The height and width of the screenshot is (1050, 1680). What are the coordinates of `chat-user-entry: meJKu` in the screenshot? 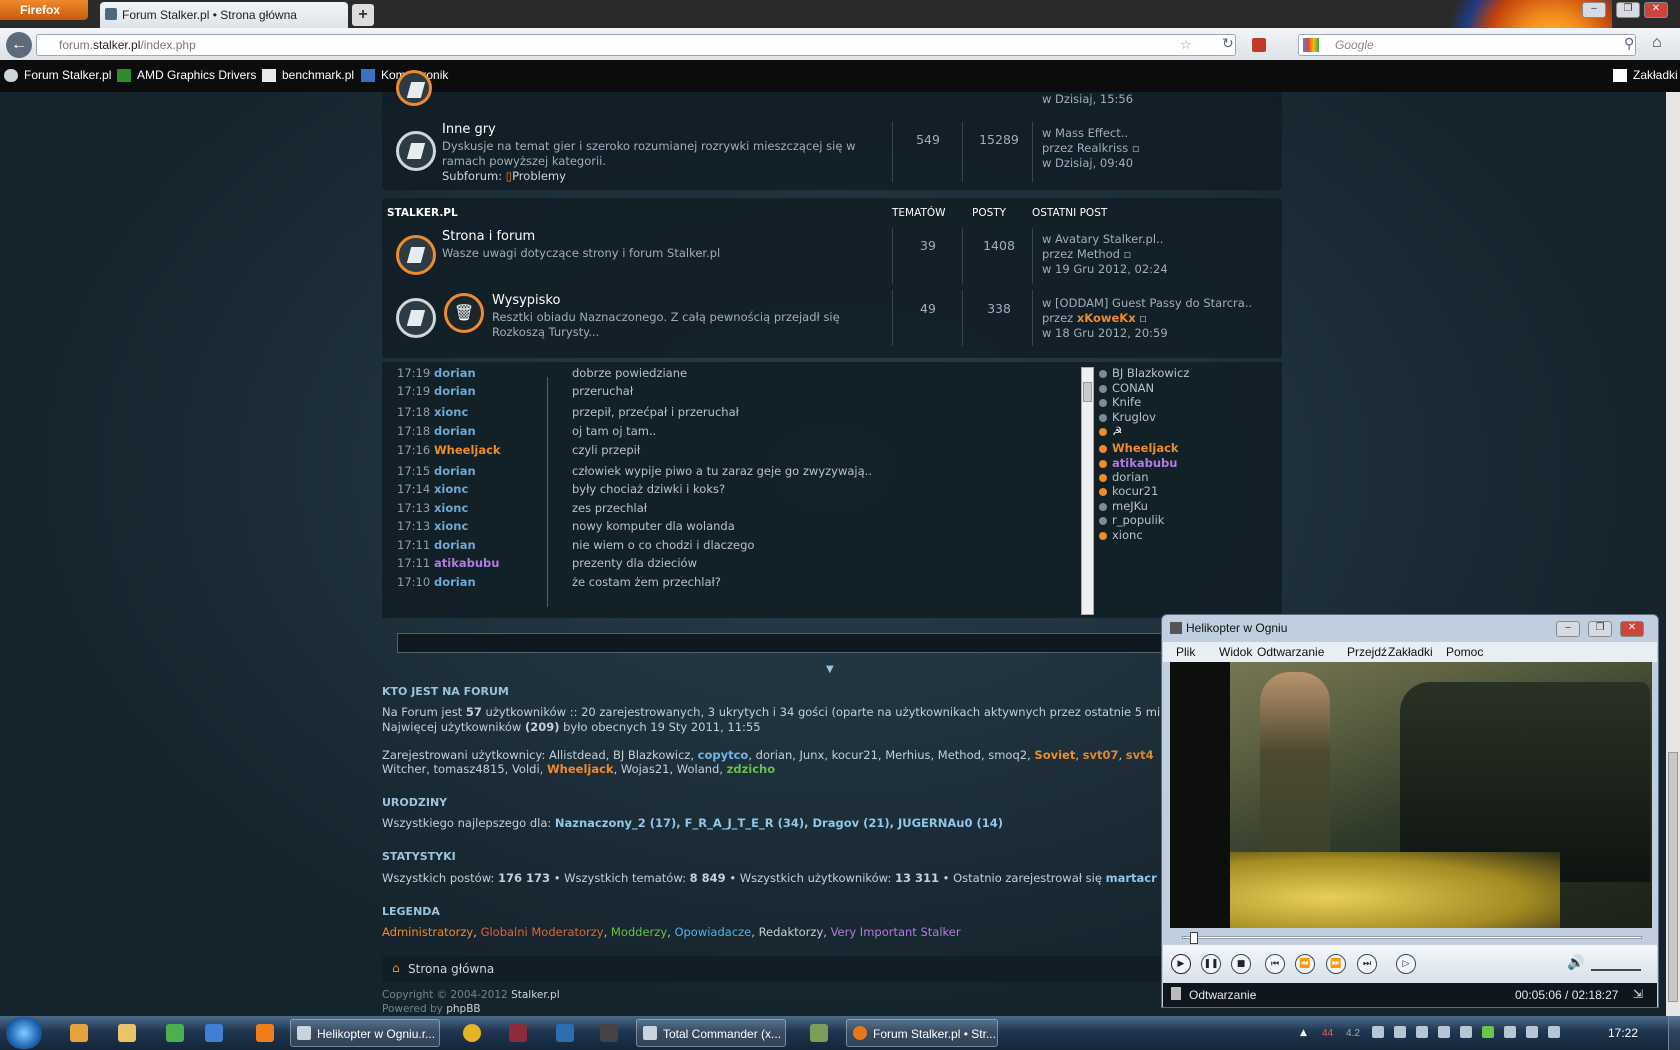 It's located at (1123, 506).